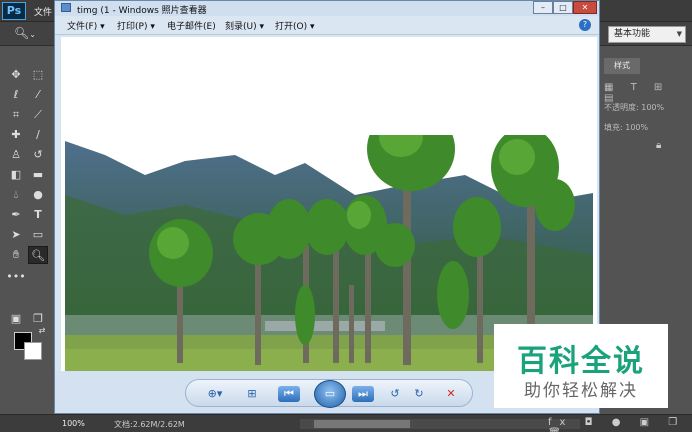 The height and width of the screenshot is (432, 692). What do you see at coordinates (451, 394) in the screenshot?
I see `delete-icon: ✕` at bounding box center [451, 394].